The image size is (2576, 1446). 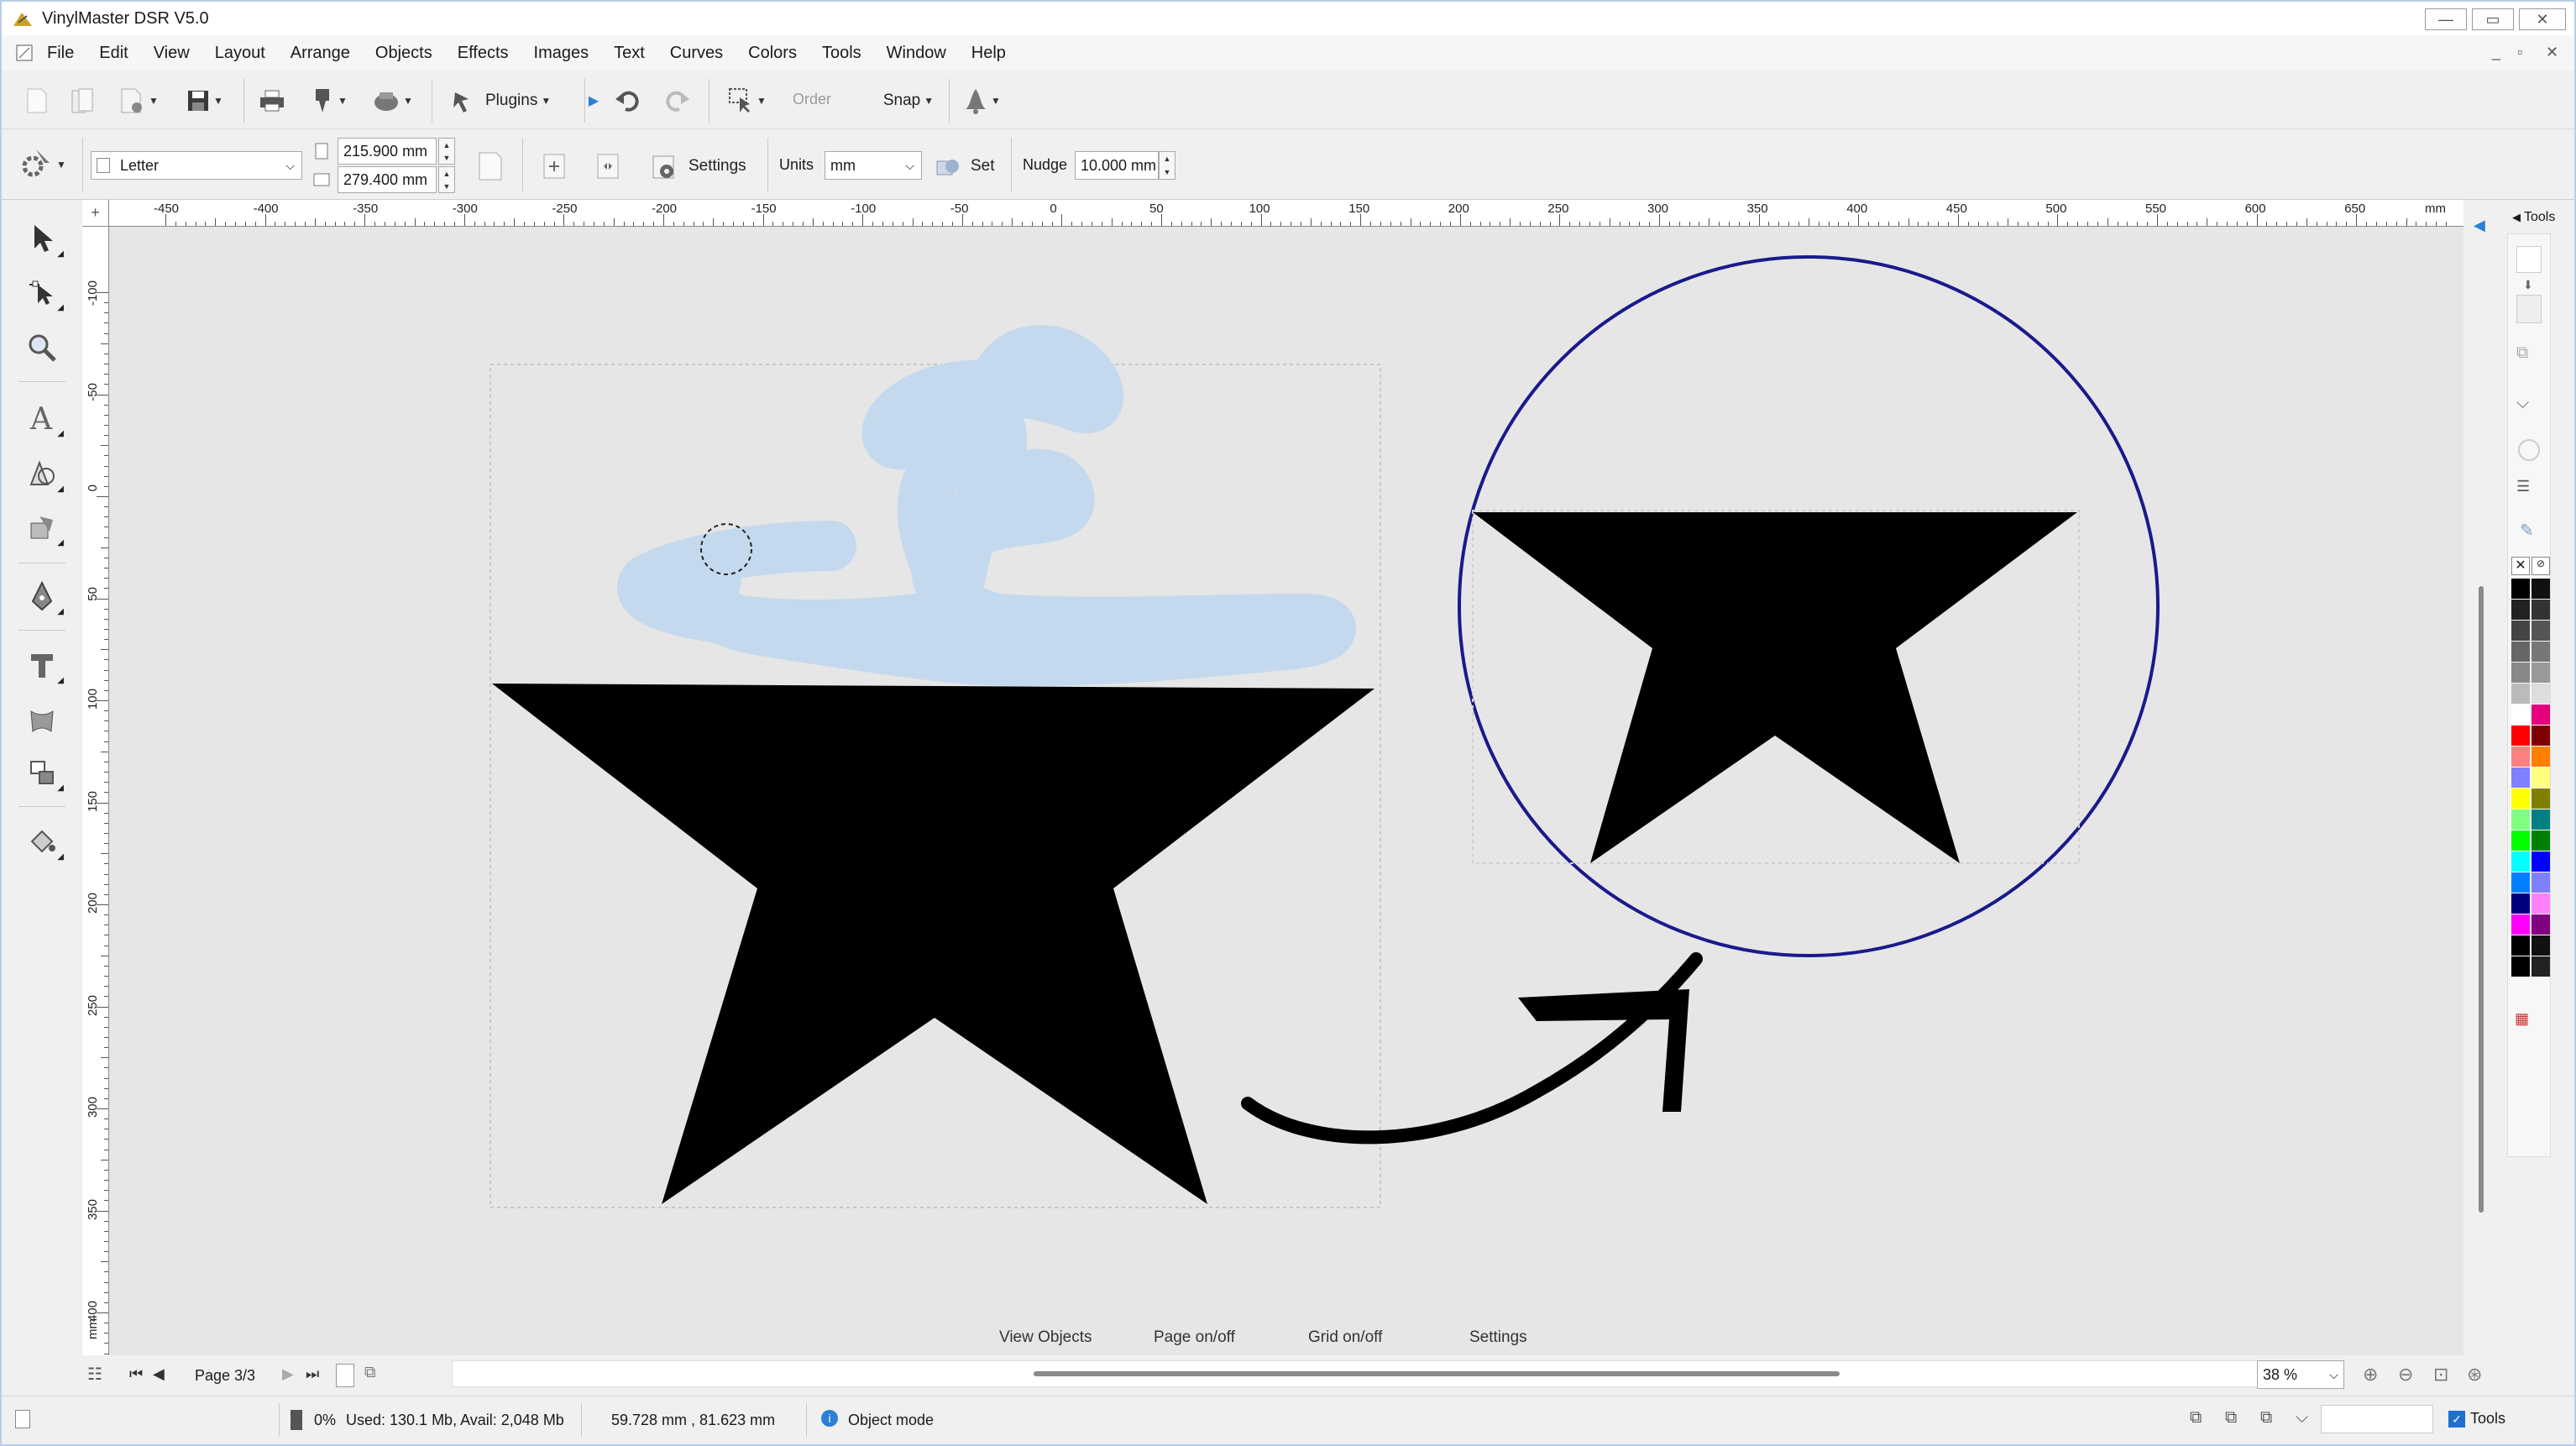 What do you see at coordinates (42, 596) in the screenshot?
I see `pen-tool-icon: ◢` at bounding box center [42, 596].